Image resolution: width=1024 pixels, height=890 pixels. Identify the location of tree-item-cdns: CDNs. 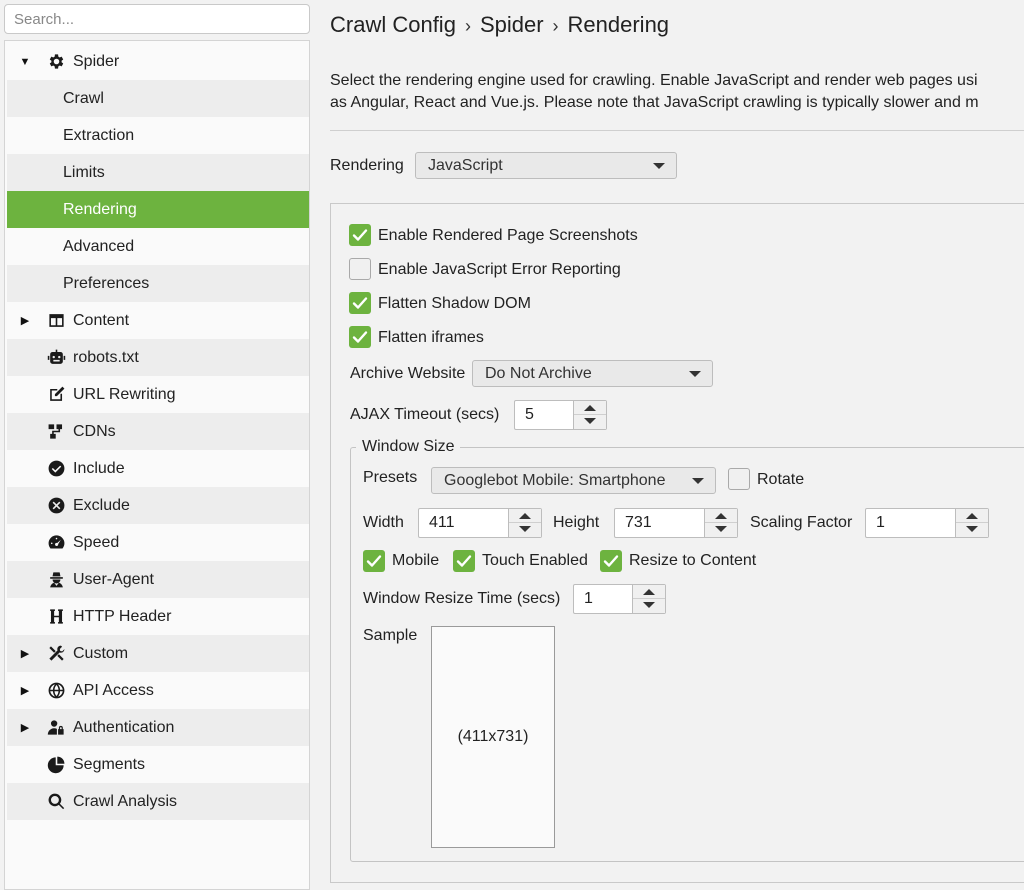
(158, 431).